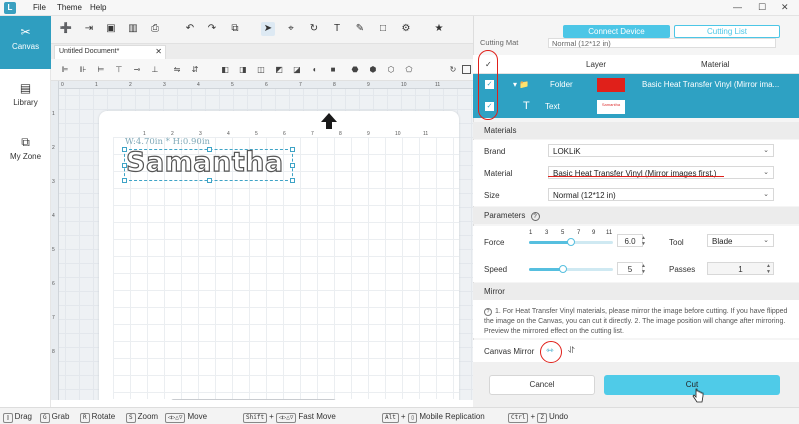  What do you see at coordinates (261, 70) in the screenshot?
I see `weld-icon: ◫` at bounding box center [261, 70].